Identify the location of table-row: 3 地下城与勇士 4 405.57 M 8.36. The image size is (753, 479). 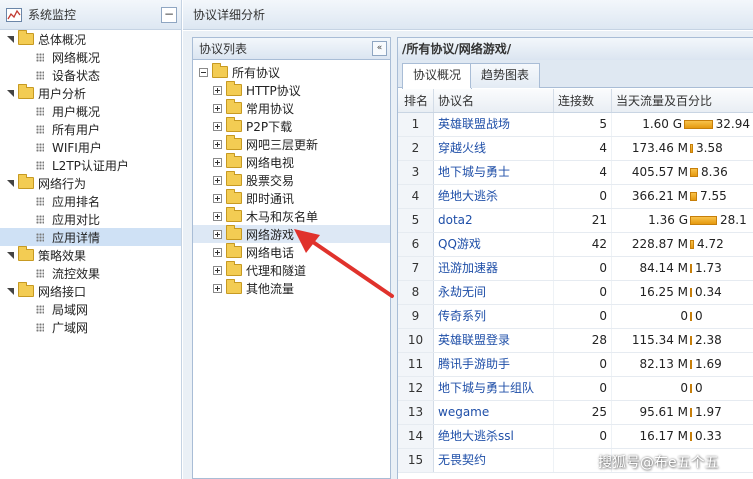
(575, 173).